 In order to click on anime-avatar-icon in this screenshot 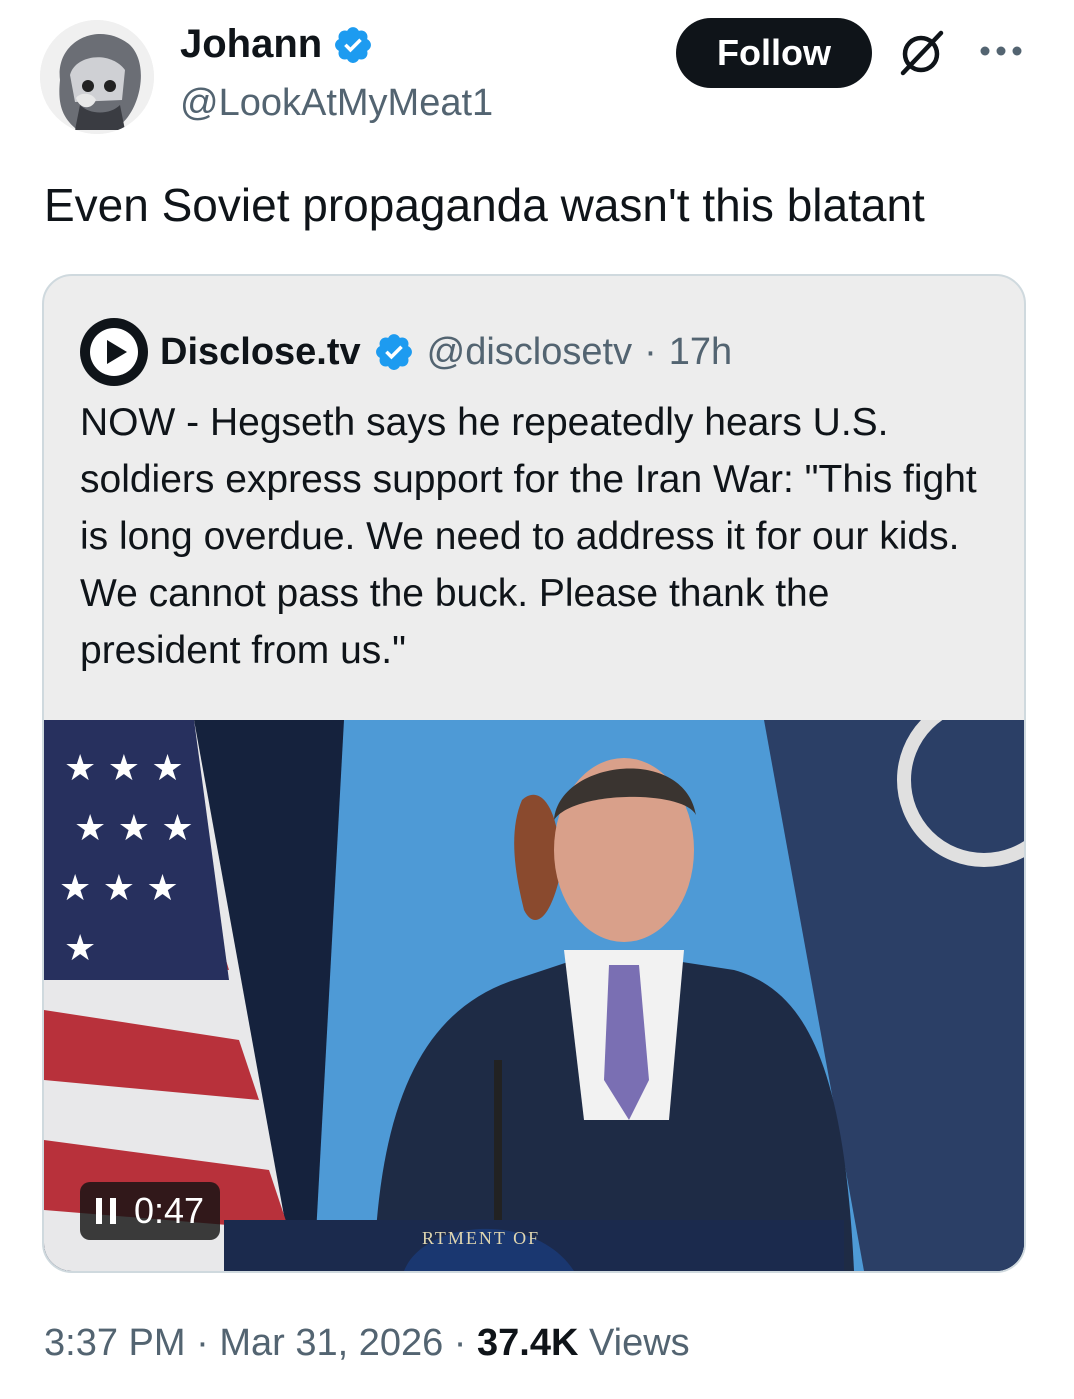, I will do `click(97, 77)`.